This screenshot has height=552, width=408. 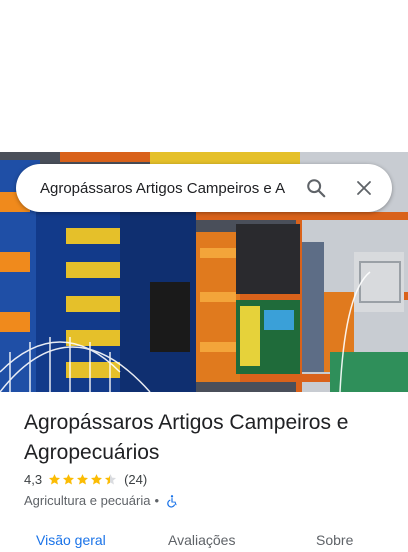 I want to click on tab-overview: Visão geral, so click(x=71, y=540).